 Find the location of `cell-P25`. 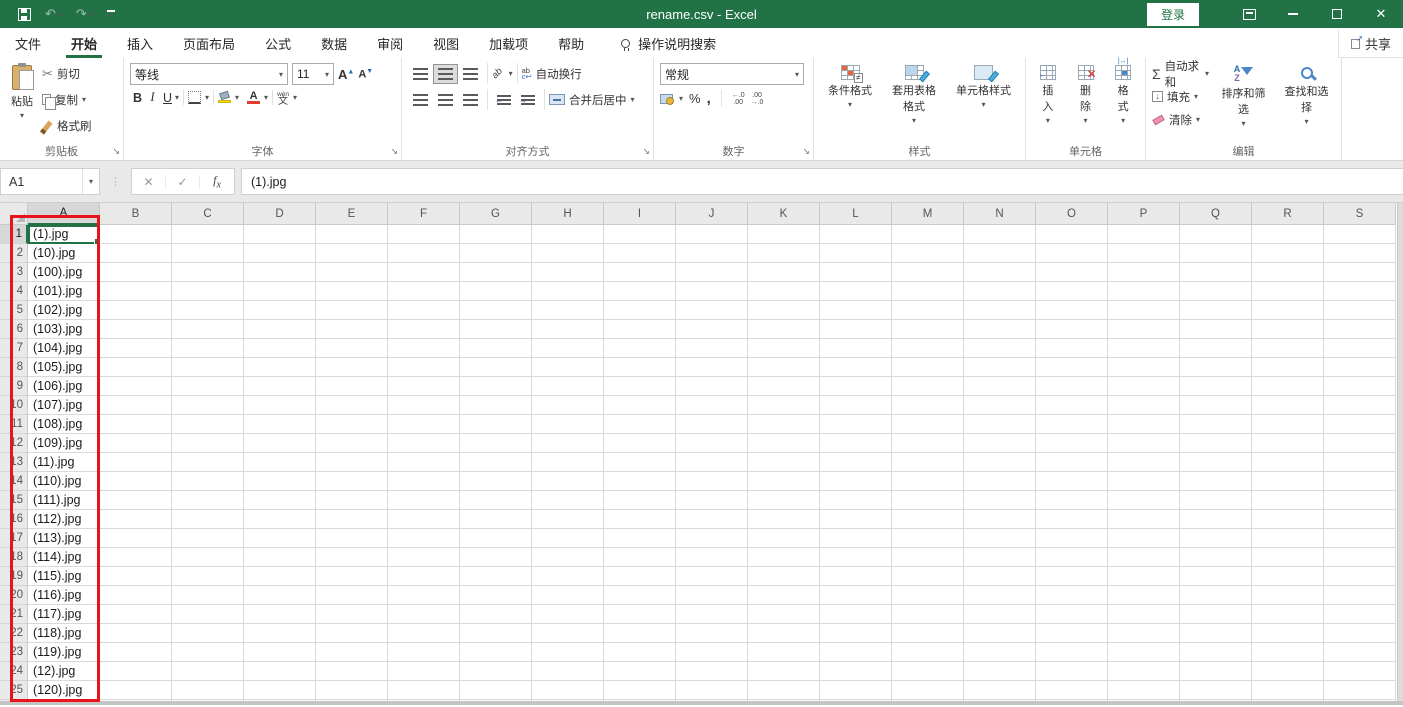

cell-P25 is located at coordinates (1144, 690).